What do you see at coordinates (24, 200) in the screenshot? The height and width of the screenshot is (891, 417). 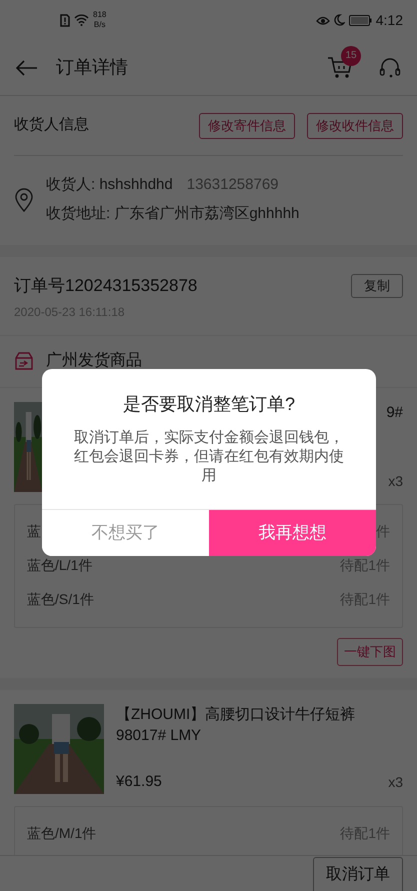 I see `location-pin-icon` at bounding box center [24, 200].